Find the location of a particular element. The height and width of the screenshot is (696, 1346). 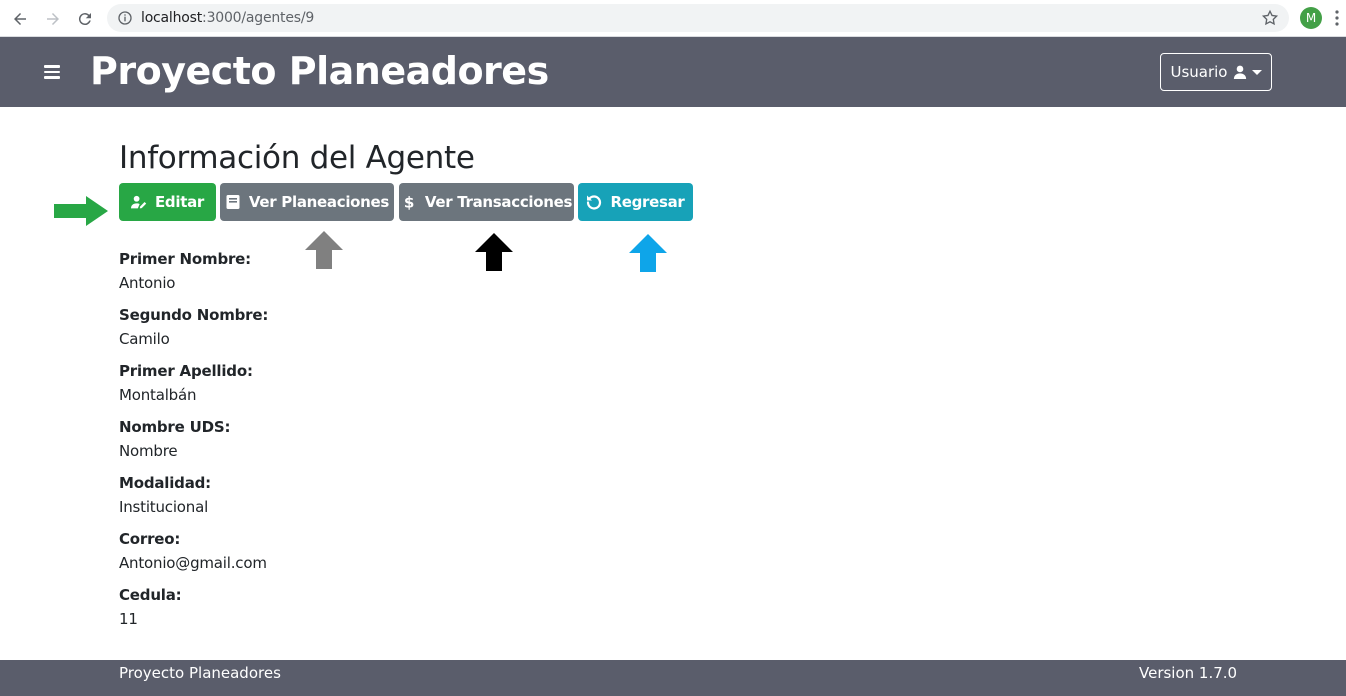

back-nav-icon is located at coordinates (20, 19).